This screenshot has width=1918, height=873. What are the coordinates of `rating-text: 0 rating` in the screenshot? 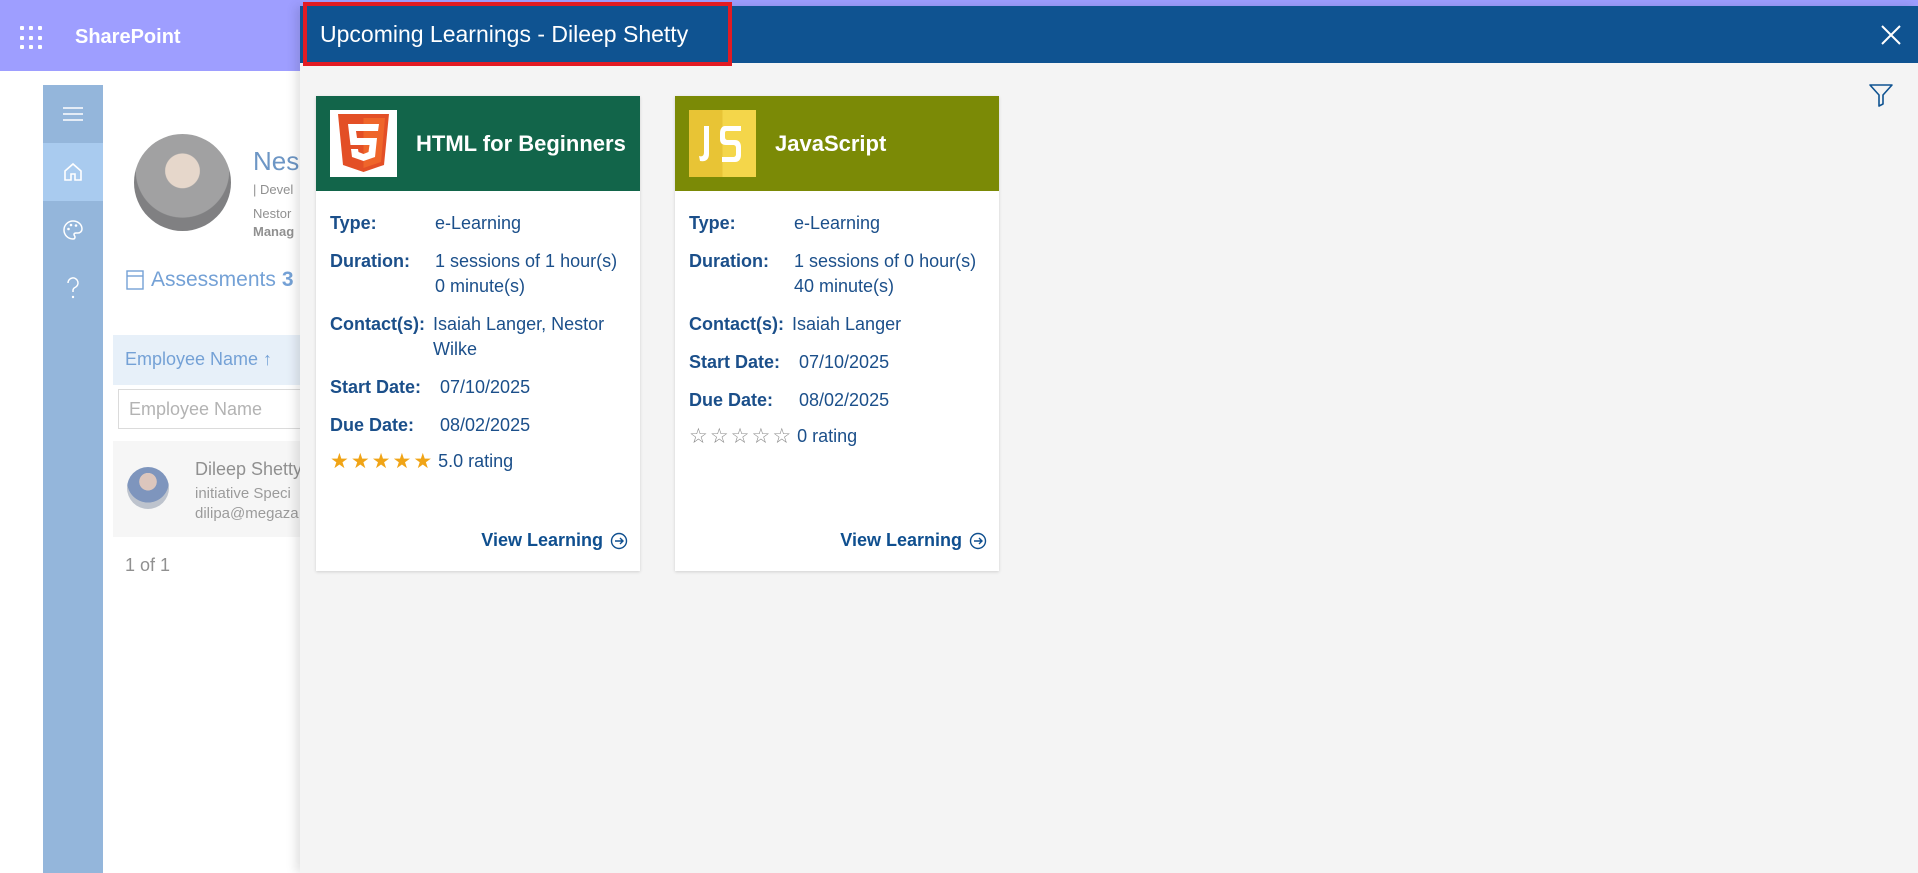 It's located at (827, 436).